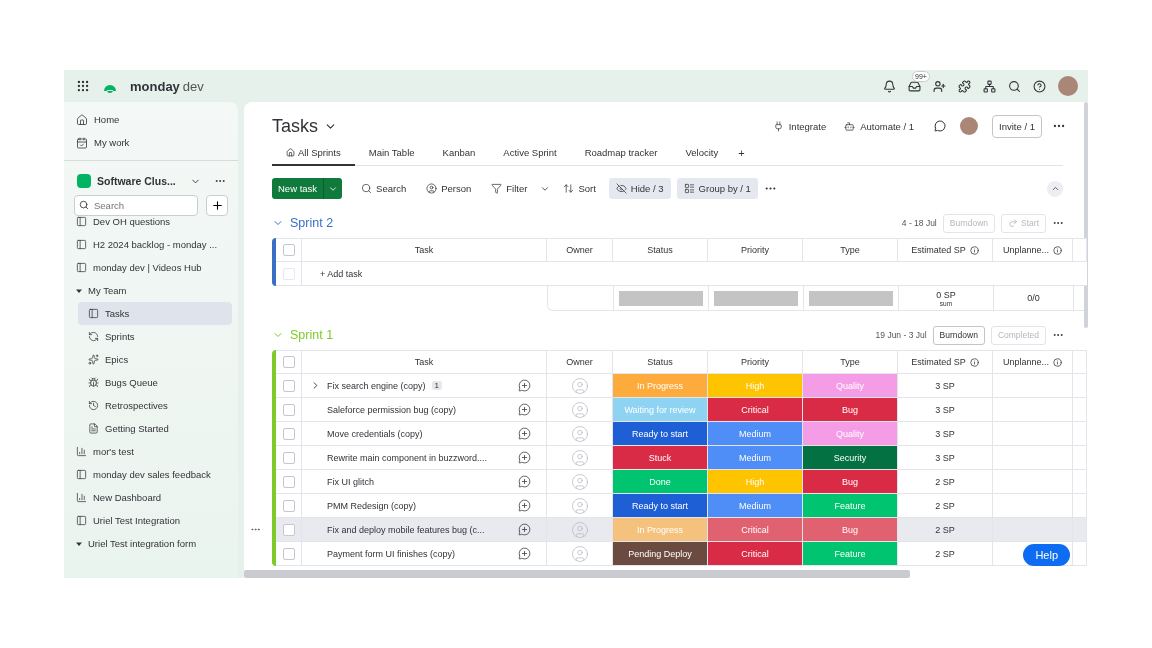 This screenshot has width=1152, height=648. What do you see at coordinates (82, 142) in the screenshot?
I see `calendar-icon` at bounding box center [82, 142].